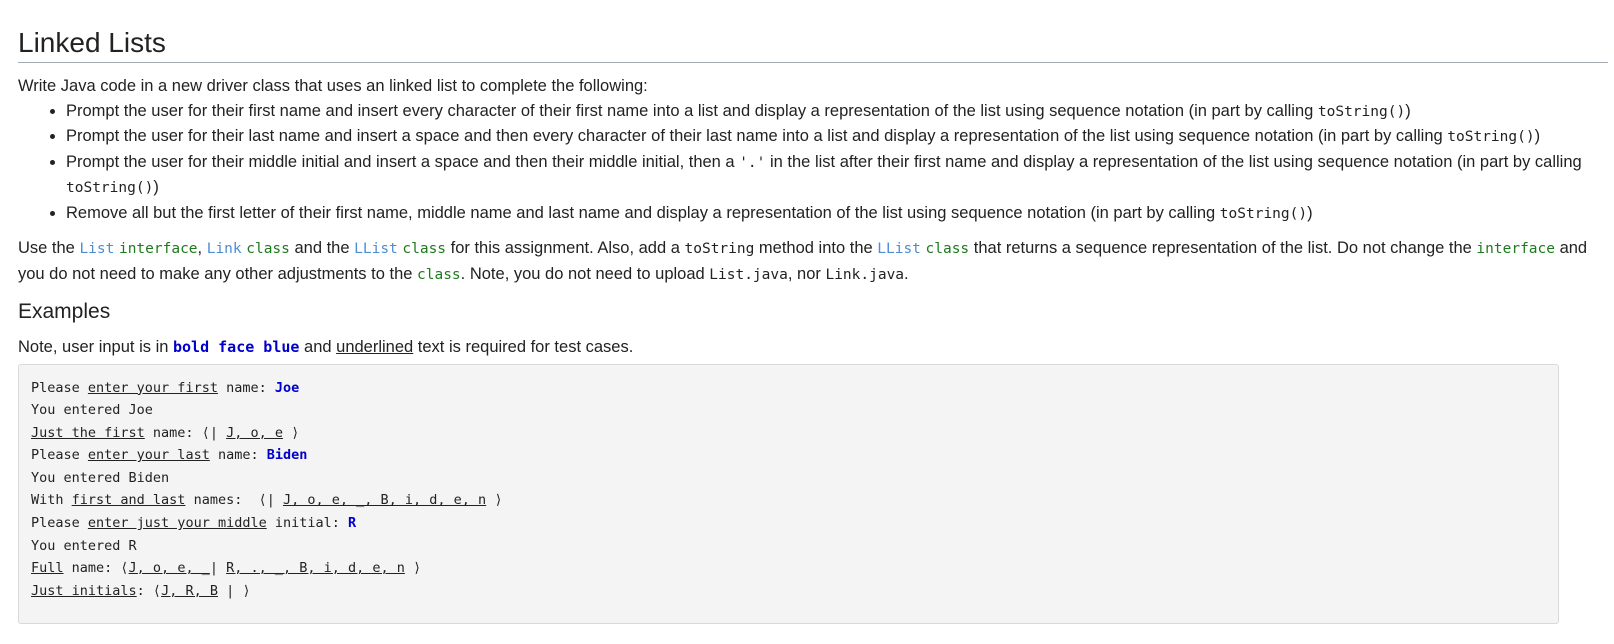 This screenshot has width=1614, height=644. I want to click on example-line: Just initials: ⟨J, R, B | ⟩, so click(141, 590).